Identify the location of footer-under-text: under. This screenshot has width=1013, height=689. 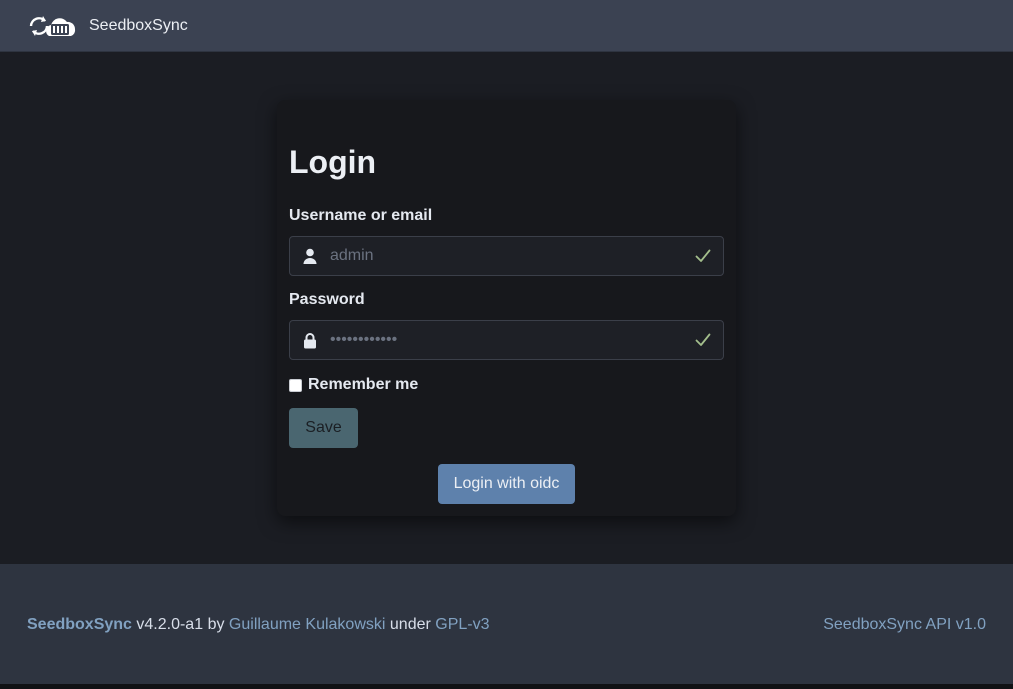
(410, 624).